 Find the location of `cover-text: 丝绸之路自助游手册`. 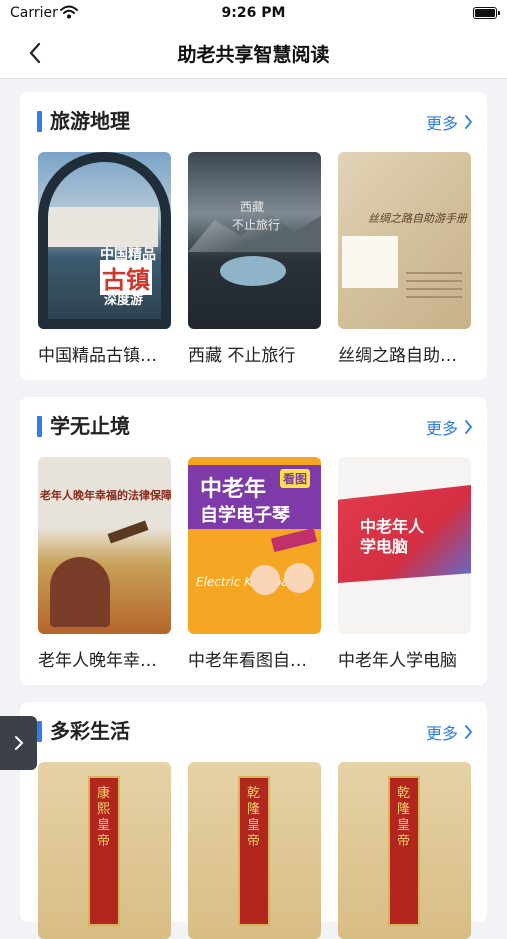

cover-text: 丝绸之路自助游手册 is located at coordinates (417, 218).